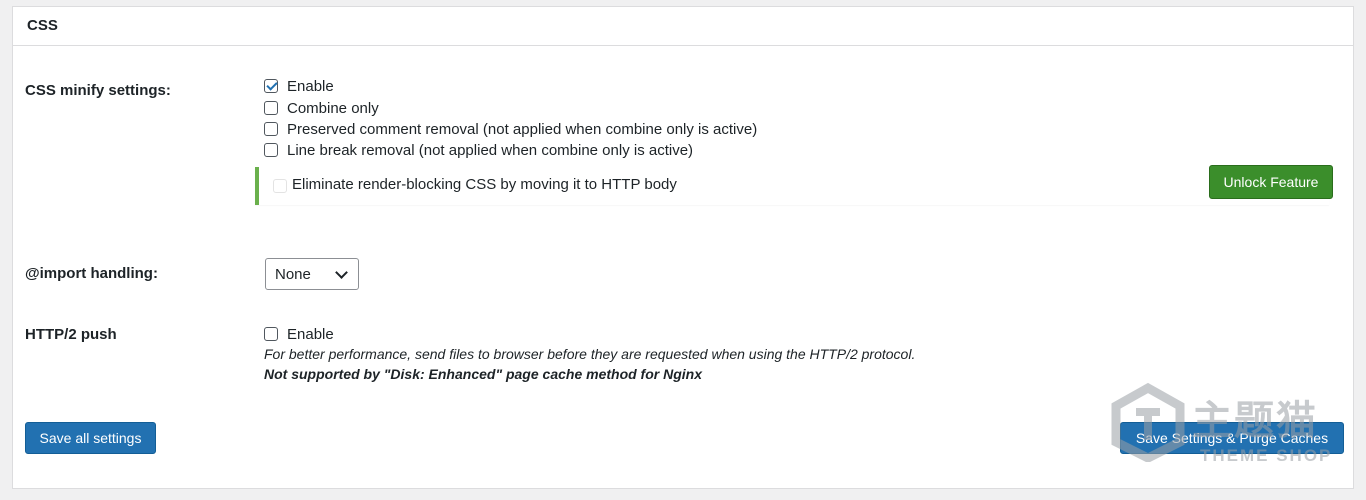  Describe the element at coordinates (98, 90) in the screenshot. I see `minify-settings-label: CSS minify settings:` at that location.